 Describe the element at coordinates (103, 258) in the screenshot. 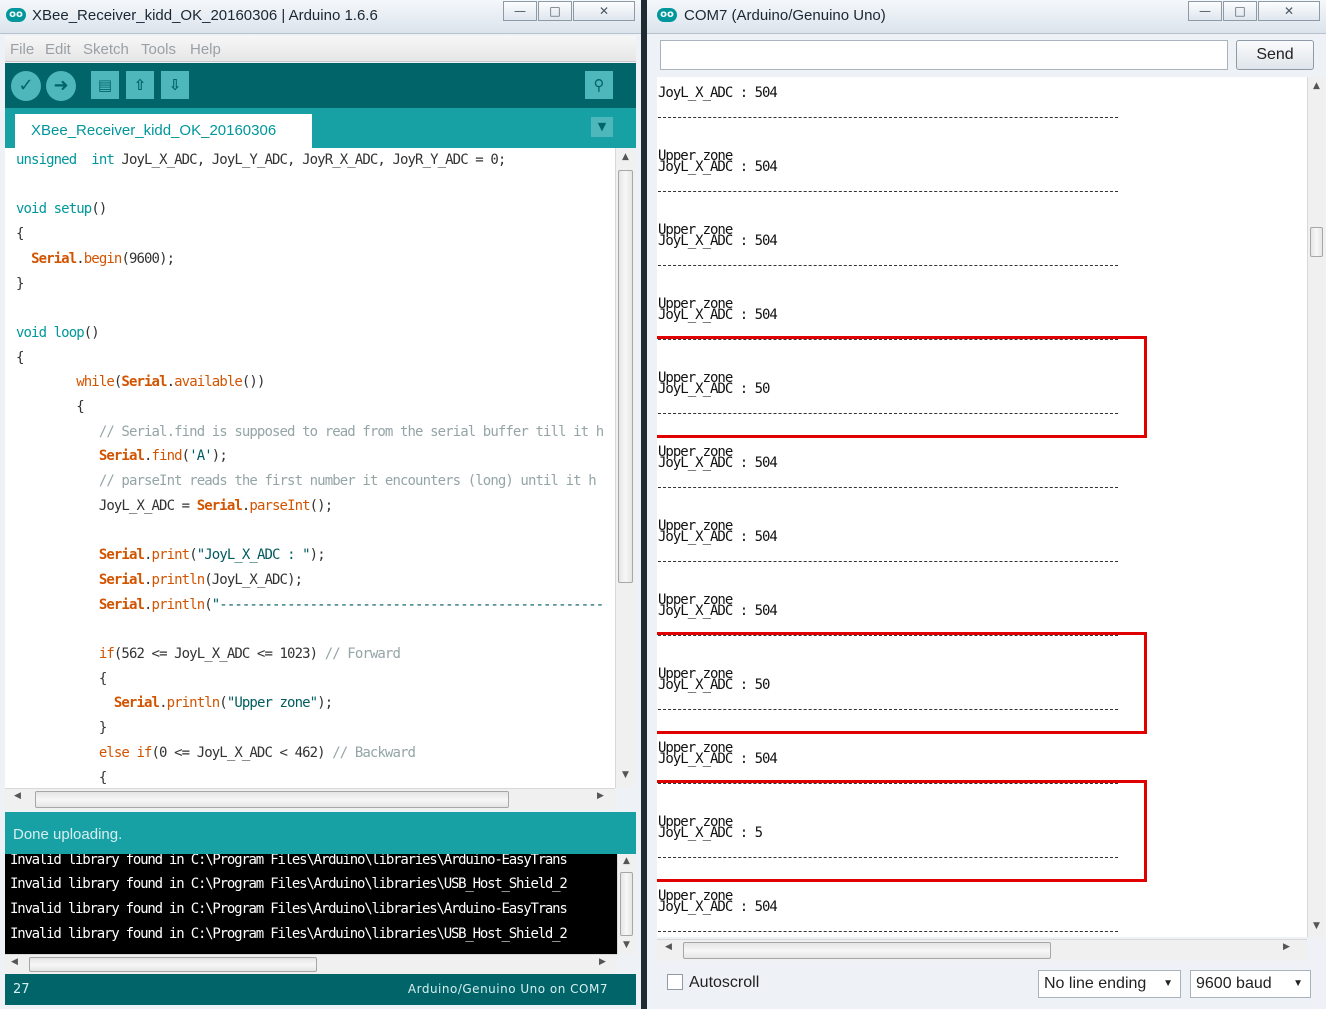

I see `code-token: begin` at that location.